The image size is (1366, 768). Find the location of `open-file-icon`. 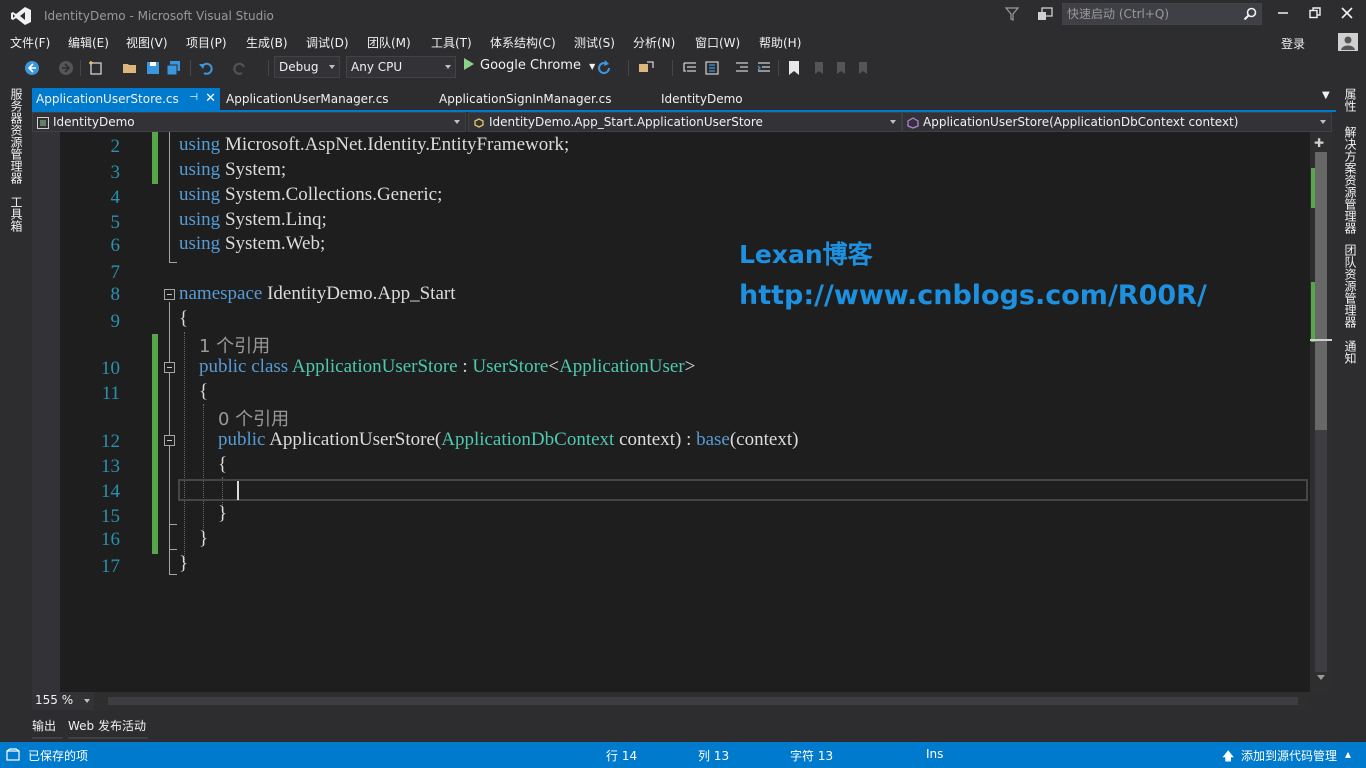

open-file-icon is located at coordinates (130, 68).